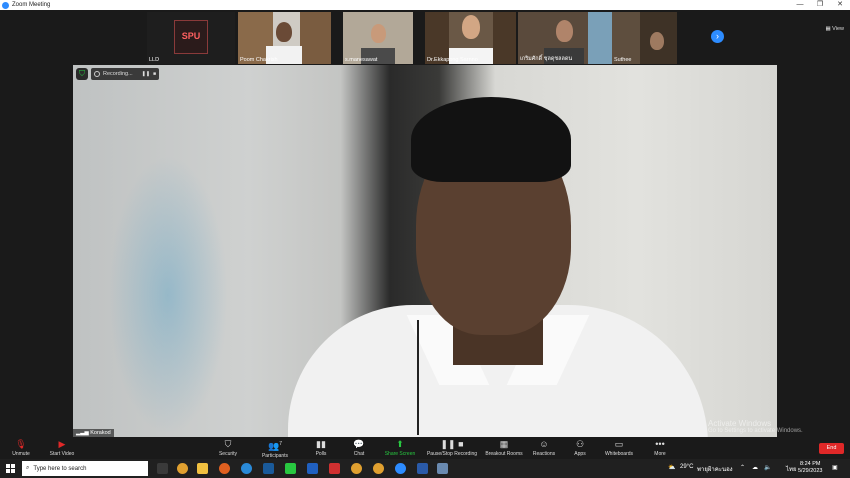  Describe the element at coordinates (686, 467) in the screenshot. I see `weather-temp: 29°C` at that location.